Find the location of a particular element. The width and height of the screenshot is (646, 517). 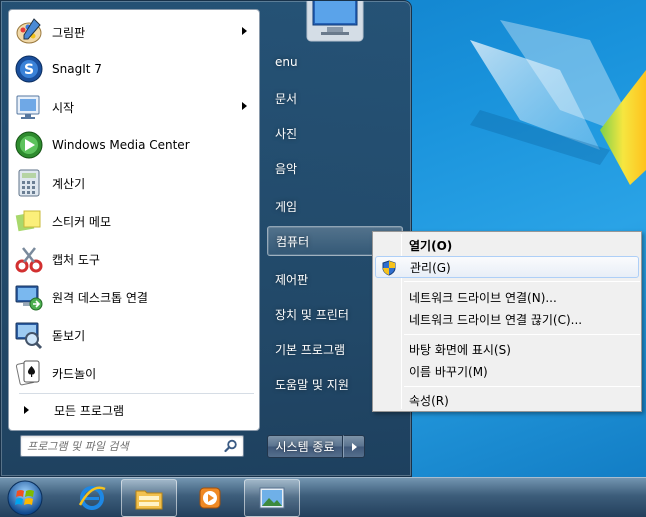

program-item-calculator: 계산기 is located at coordinates (134, 183).